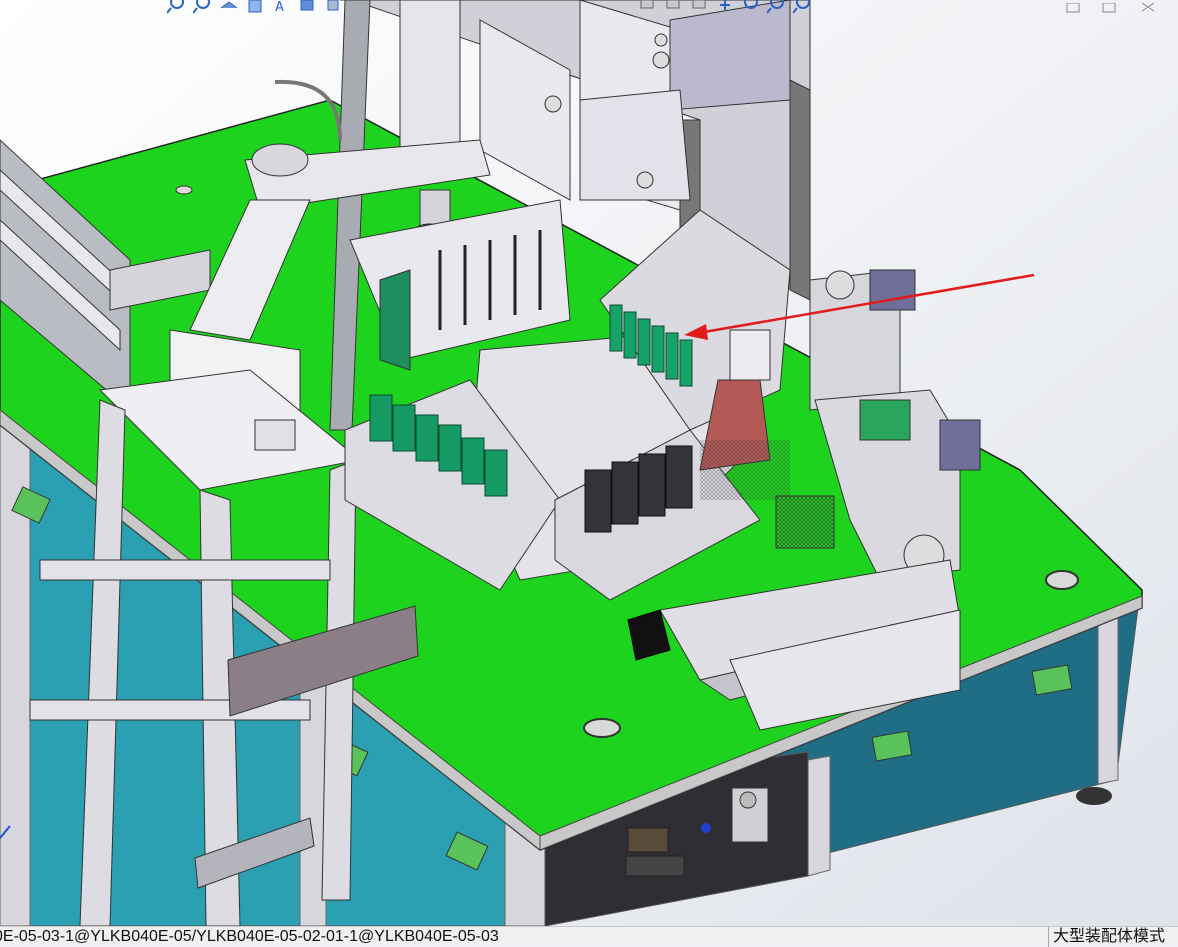 The image size is (1178, 947). Describe the element at coordinates (1075, 7) in the screenshot. I see `restore-view-icon` at that location.